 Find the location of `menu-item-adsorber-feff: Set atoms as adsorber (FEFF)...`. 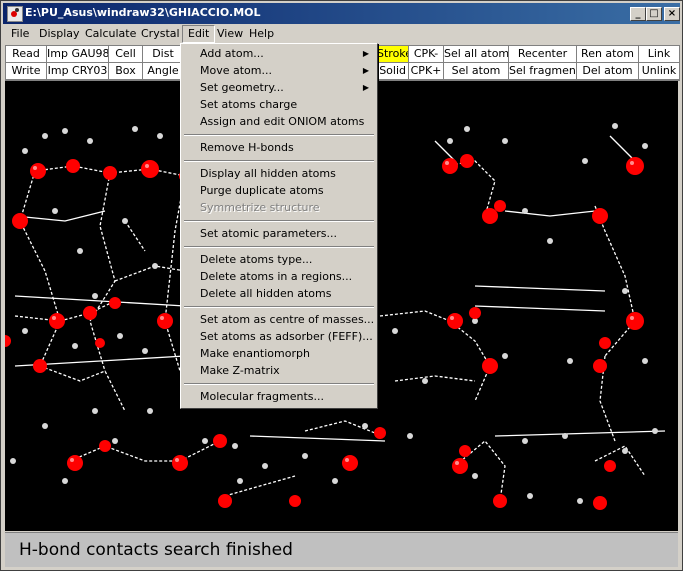

menu-item-adsorber-feff: Set atoms as adsorber (FEFF)... is located at coordinates (279, 337).